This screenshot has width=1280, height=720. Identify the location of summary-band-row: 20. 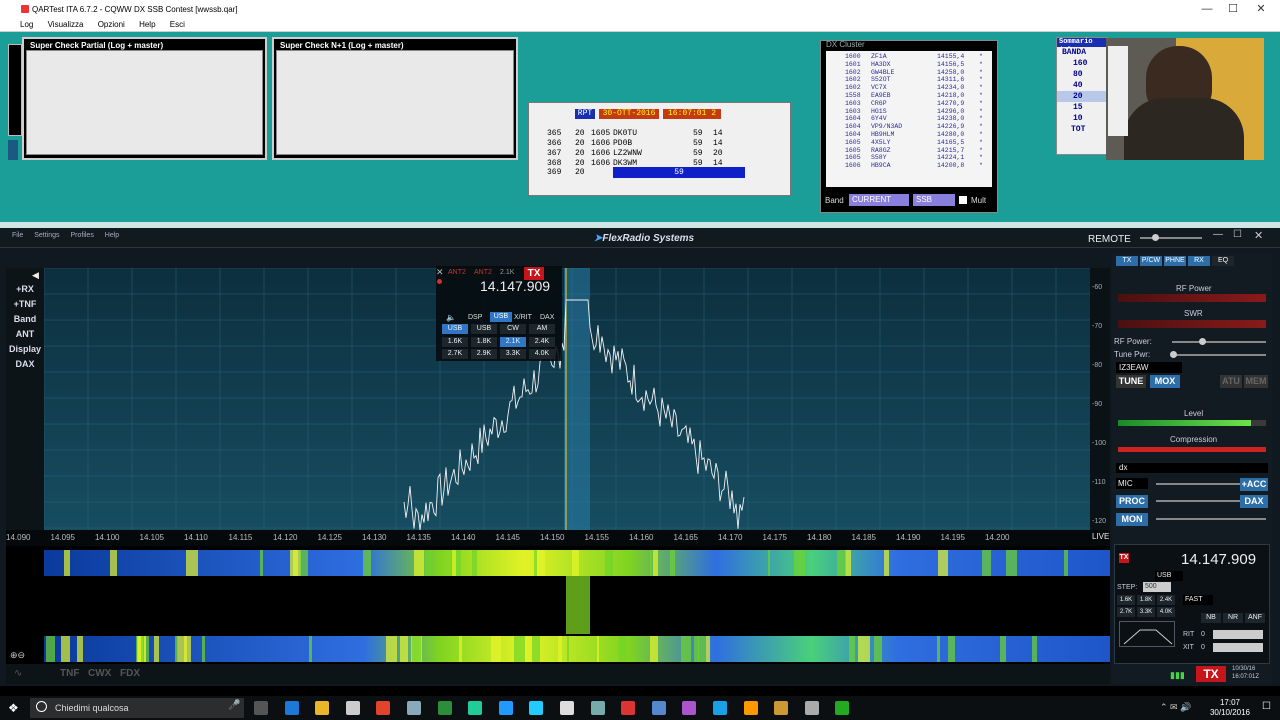
(1082, 96).